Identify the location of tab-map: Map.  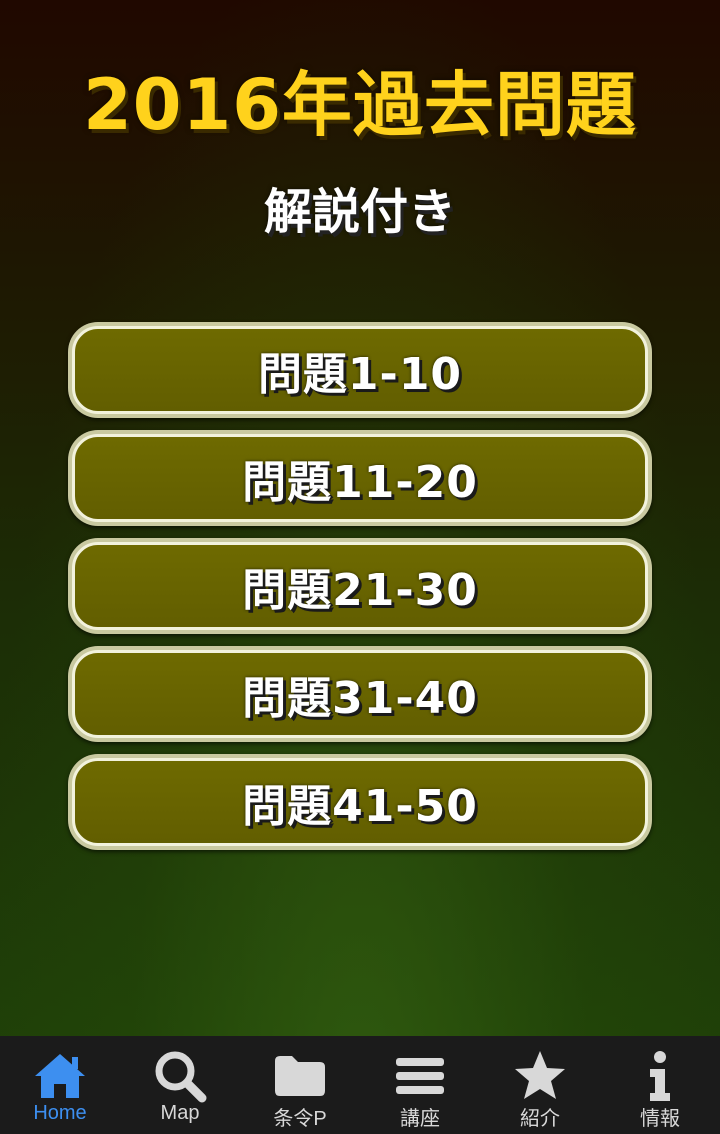
(180, 1085).